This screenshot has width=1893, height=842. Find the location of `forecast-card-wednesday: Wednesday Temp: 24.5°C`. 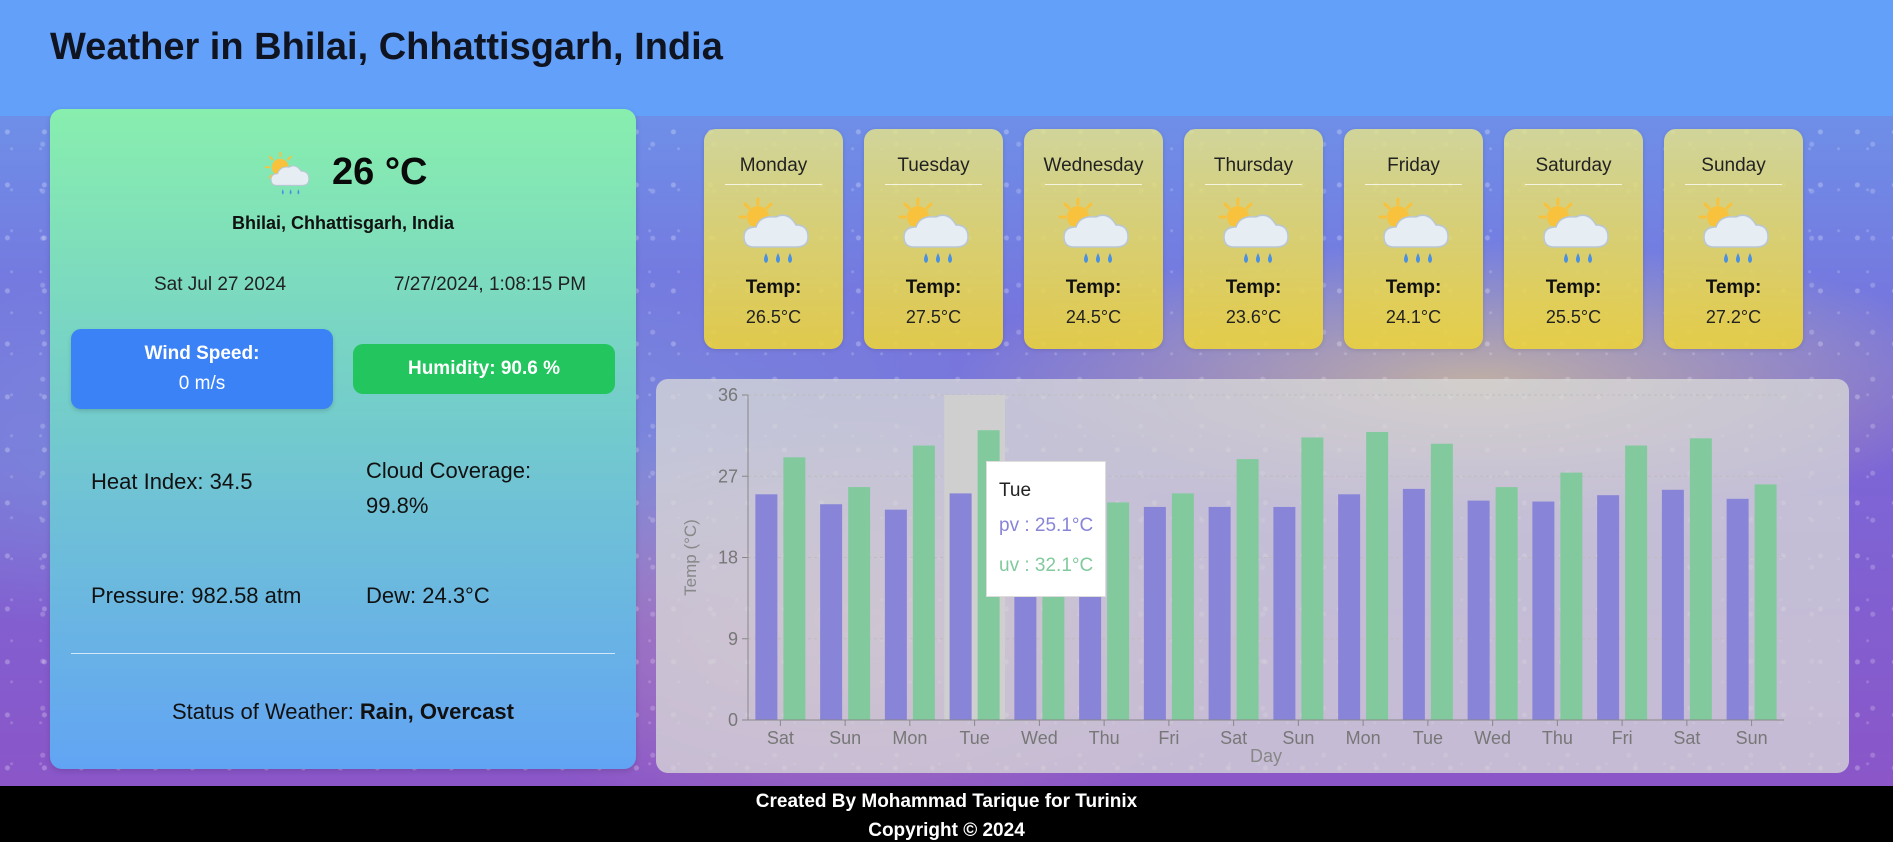

forecast-card-wednesday: Wednesday Temp: 24.5°C is located at coordinates (1093, 239).